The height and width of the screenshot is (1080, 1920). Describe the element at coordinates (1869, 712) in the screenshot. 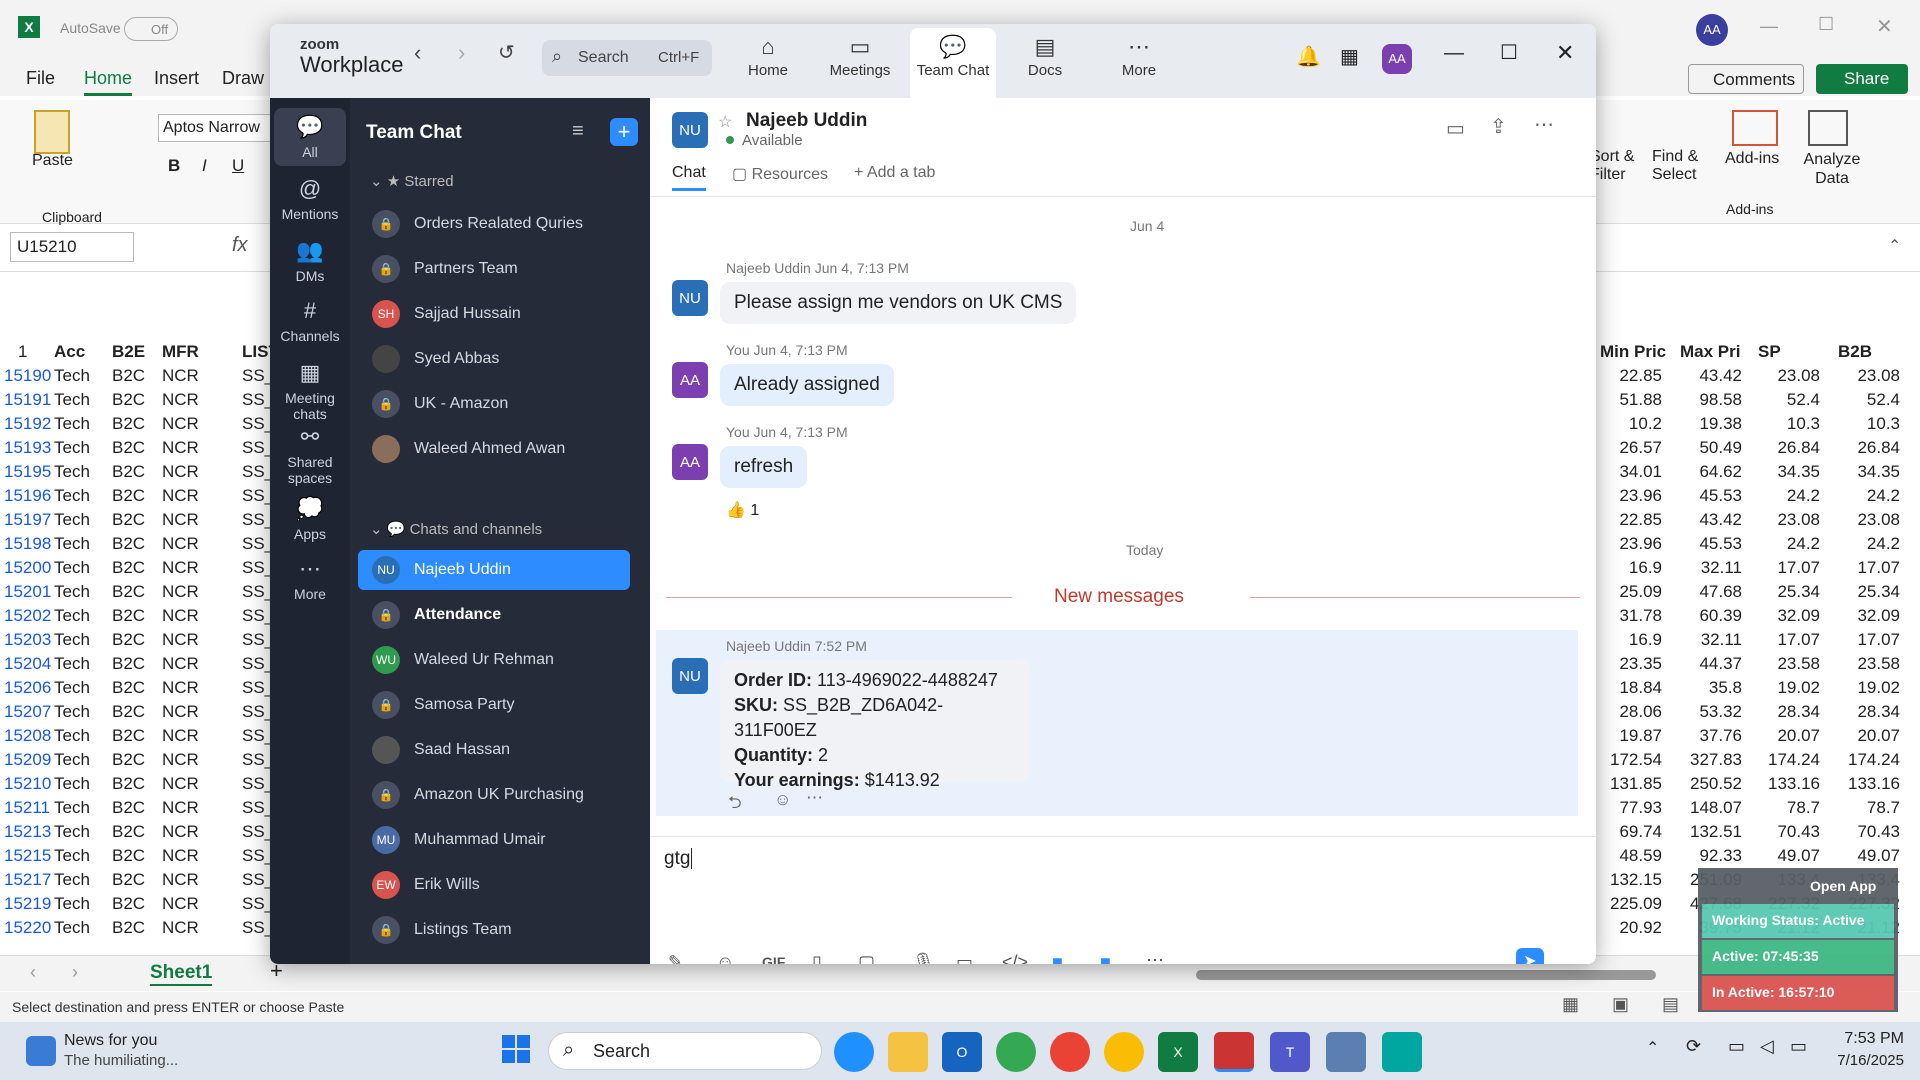

I see `cell: 28.34` at that location.